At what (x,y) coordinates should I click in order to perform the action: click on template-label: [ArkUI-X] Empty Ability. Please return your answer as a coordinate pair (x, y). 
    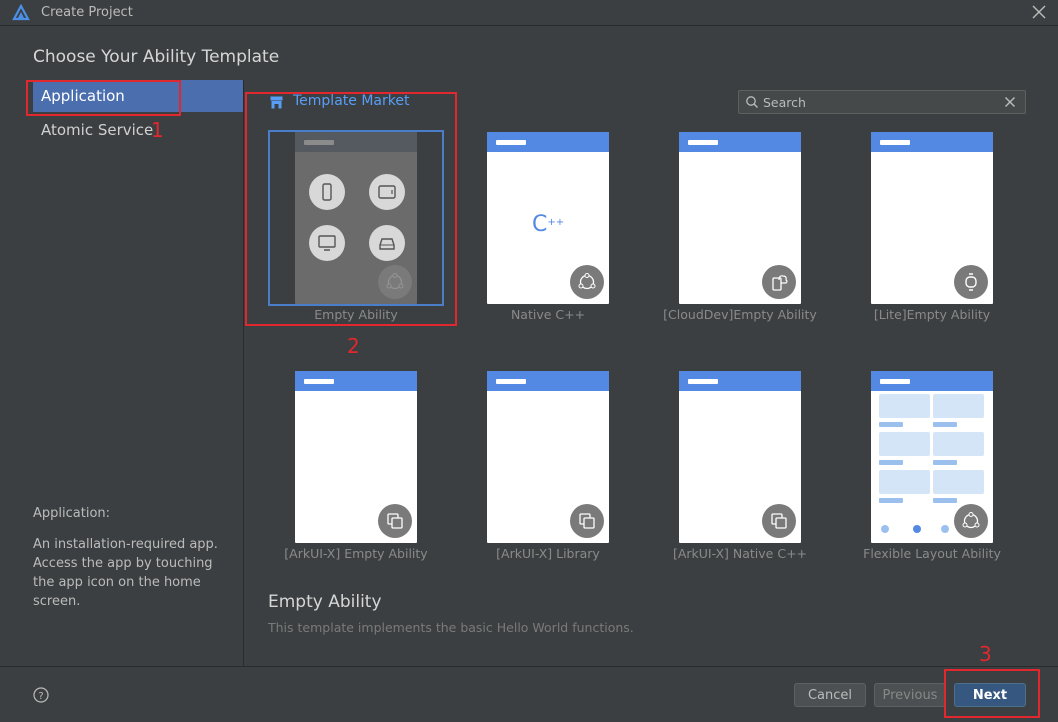
    Looking at the image, I should click on (356, 553).